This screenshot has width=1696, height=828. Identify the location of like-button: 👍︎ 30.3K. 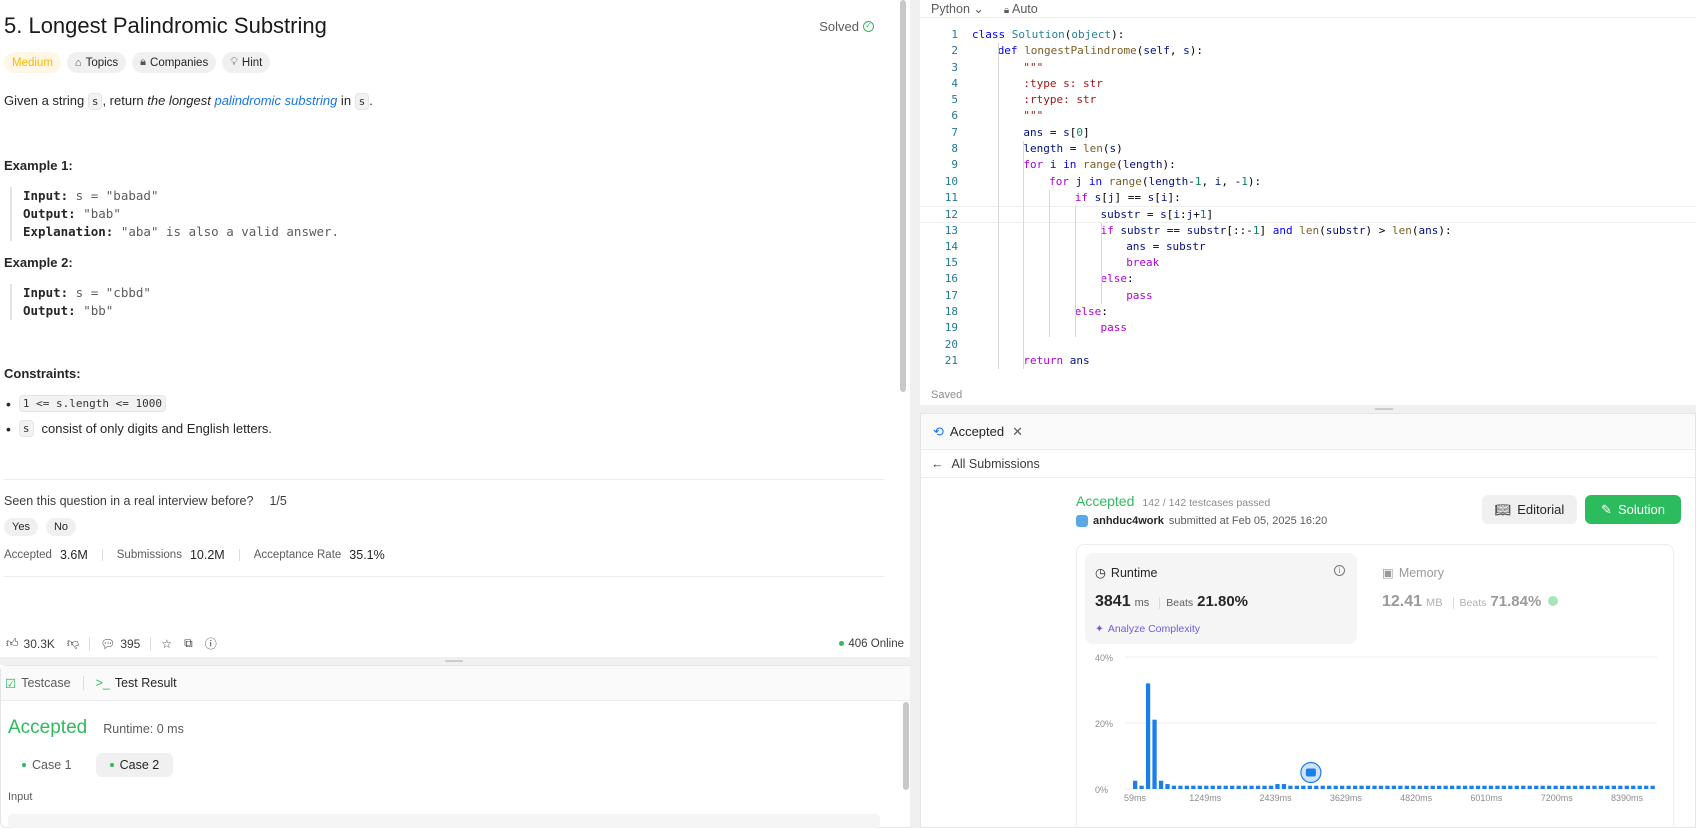
(30, 643).